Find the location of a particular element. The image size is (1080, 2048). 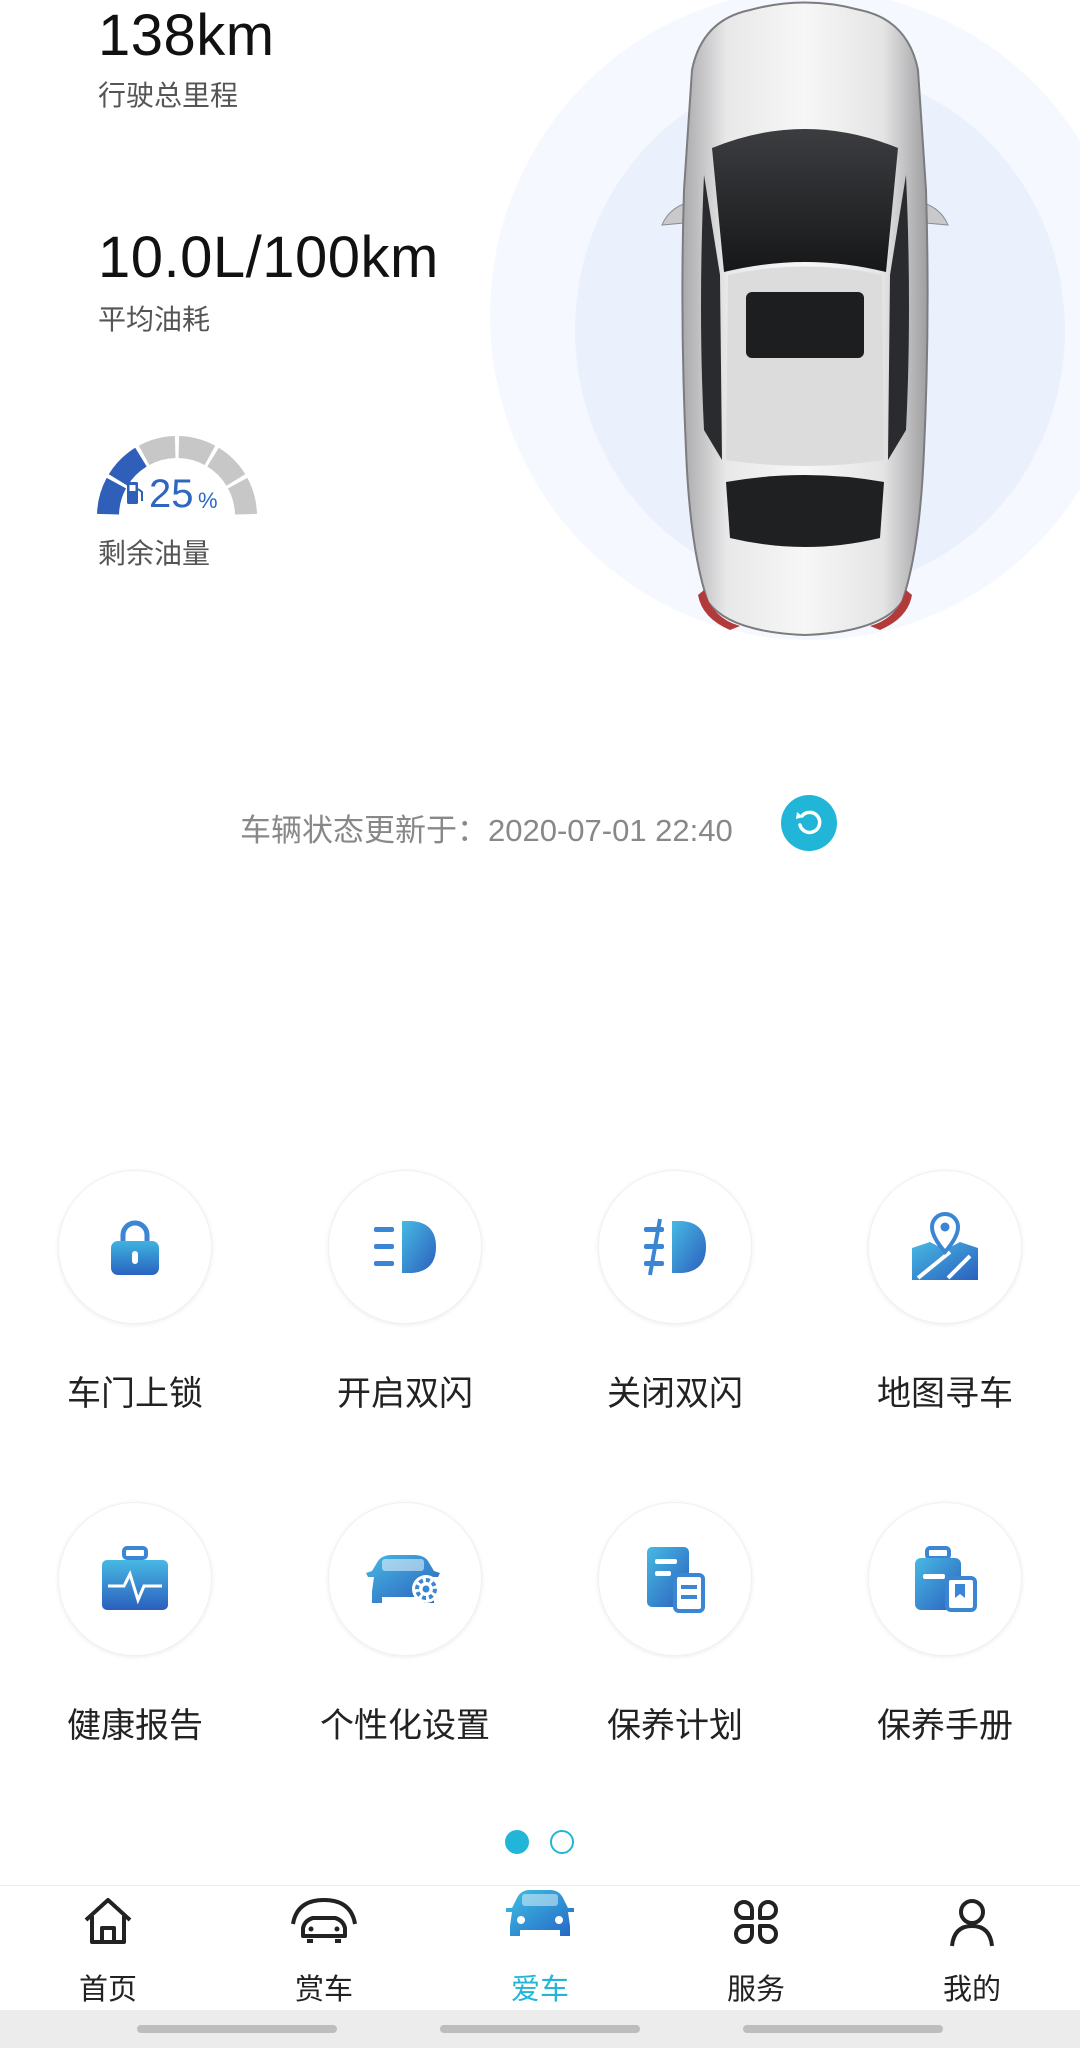

gauge-segment-filled is located at coordinates (112, 496).